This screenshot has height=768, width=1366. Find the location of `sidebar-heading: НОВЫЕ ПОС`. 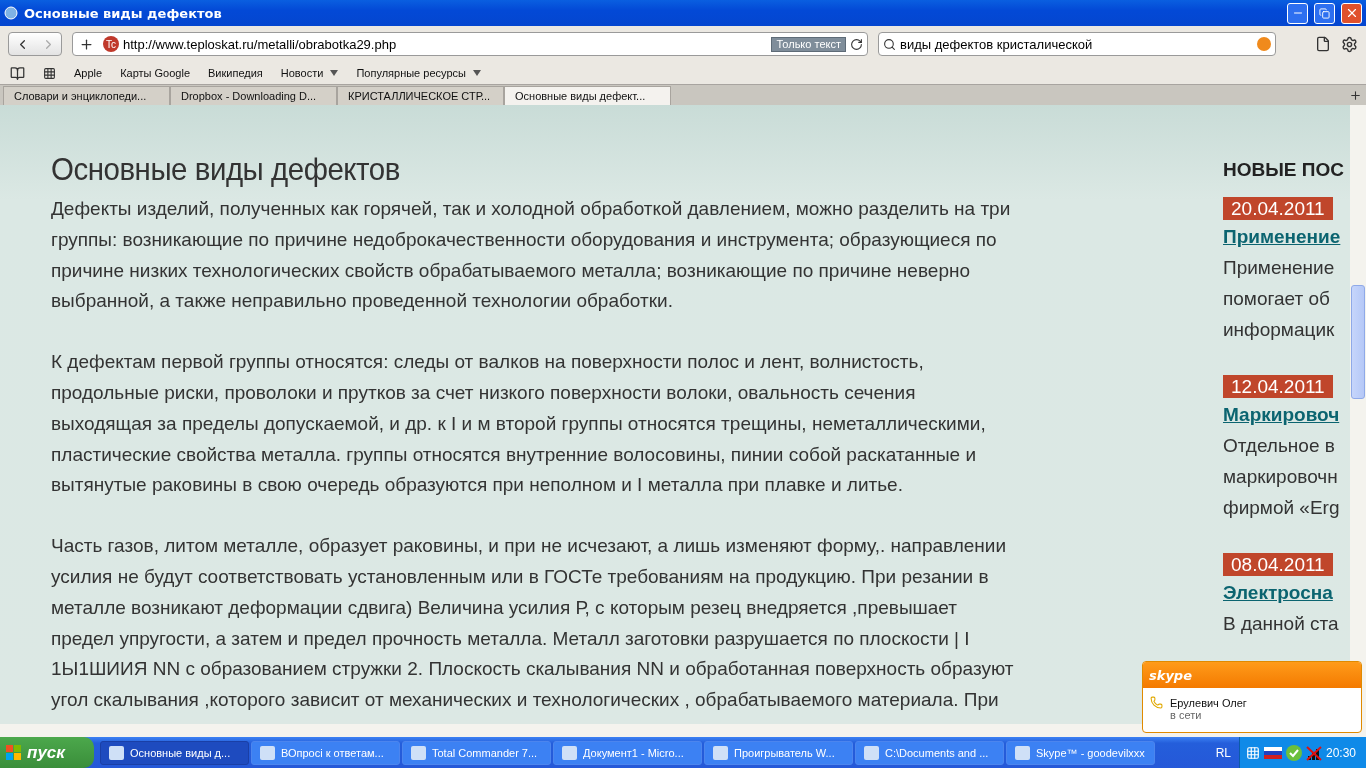

sidebar-heading: НОВЫЕ ПОС is located at coordinates (1284, 170).